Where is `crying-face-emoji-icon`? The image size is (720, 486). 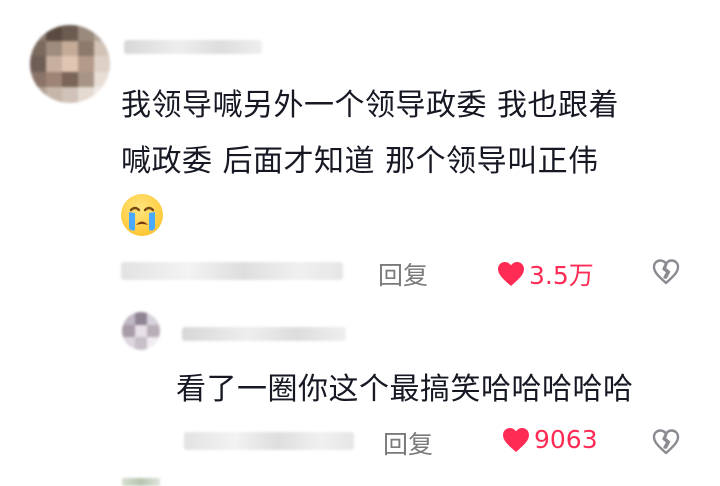
crying-face-emoji-icon is located at coordinates (142, 215).